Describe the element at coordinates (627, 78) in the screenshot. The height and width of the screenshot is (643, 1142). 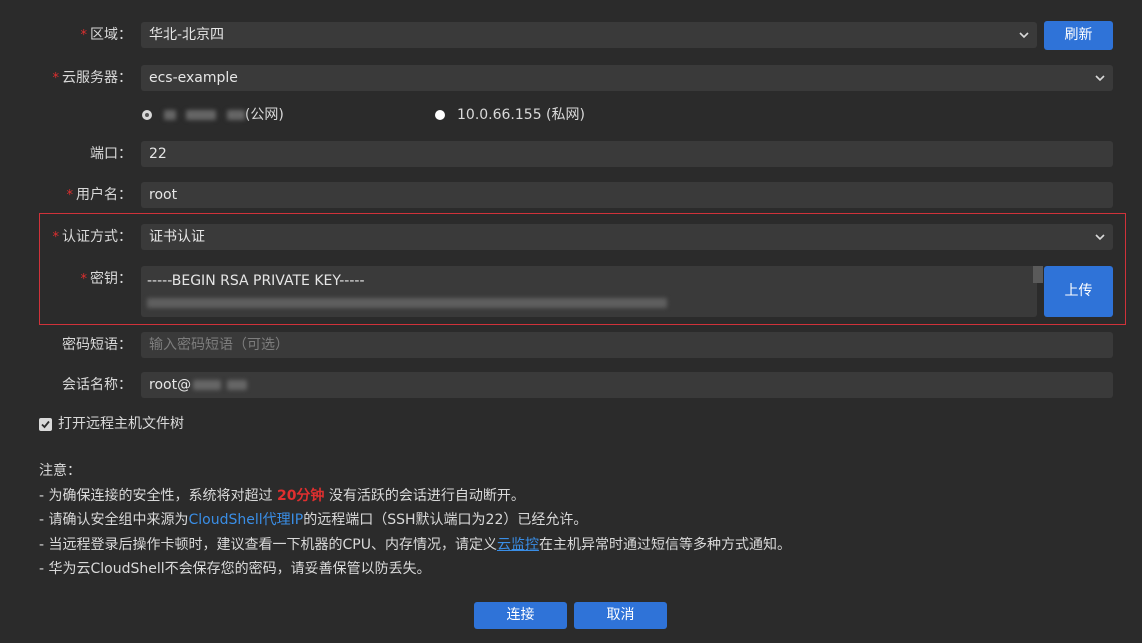
I see `server-select: ecs-example` at that location.